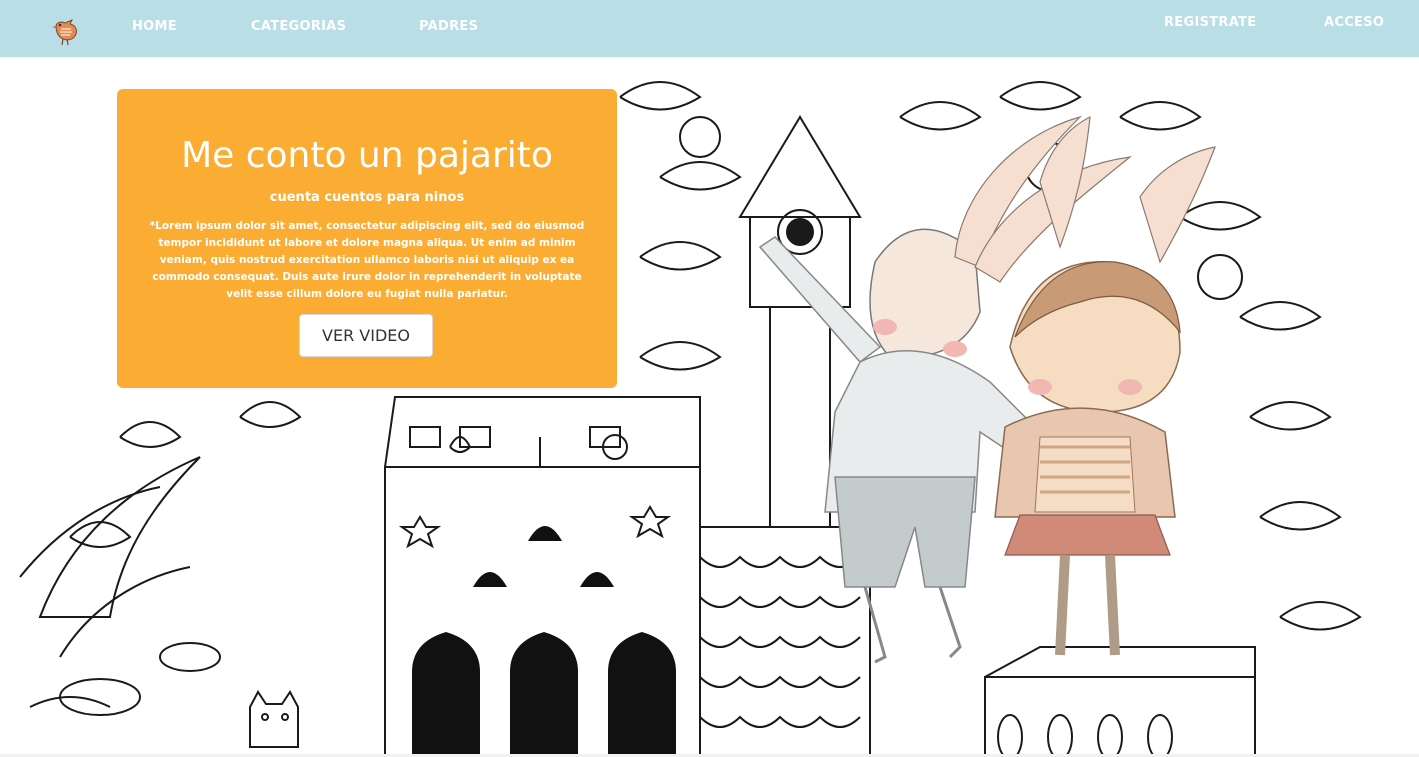  What do you see at coordinates (298, 26) in the screenshot?
I see `nav-categorias-link: CATEGORIAS` at bounding box center [298, 26].